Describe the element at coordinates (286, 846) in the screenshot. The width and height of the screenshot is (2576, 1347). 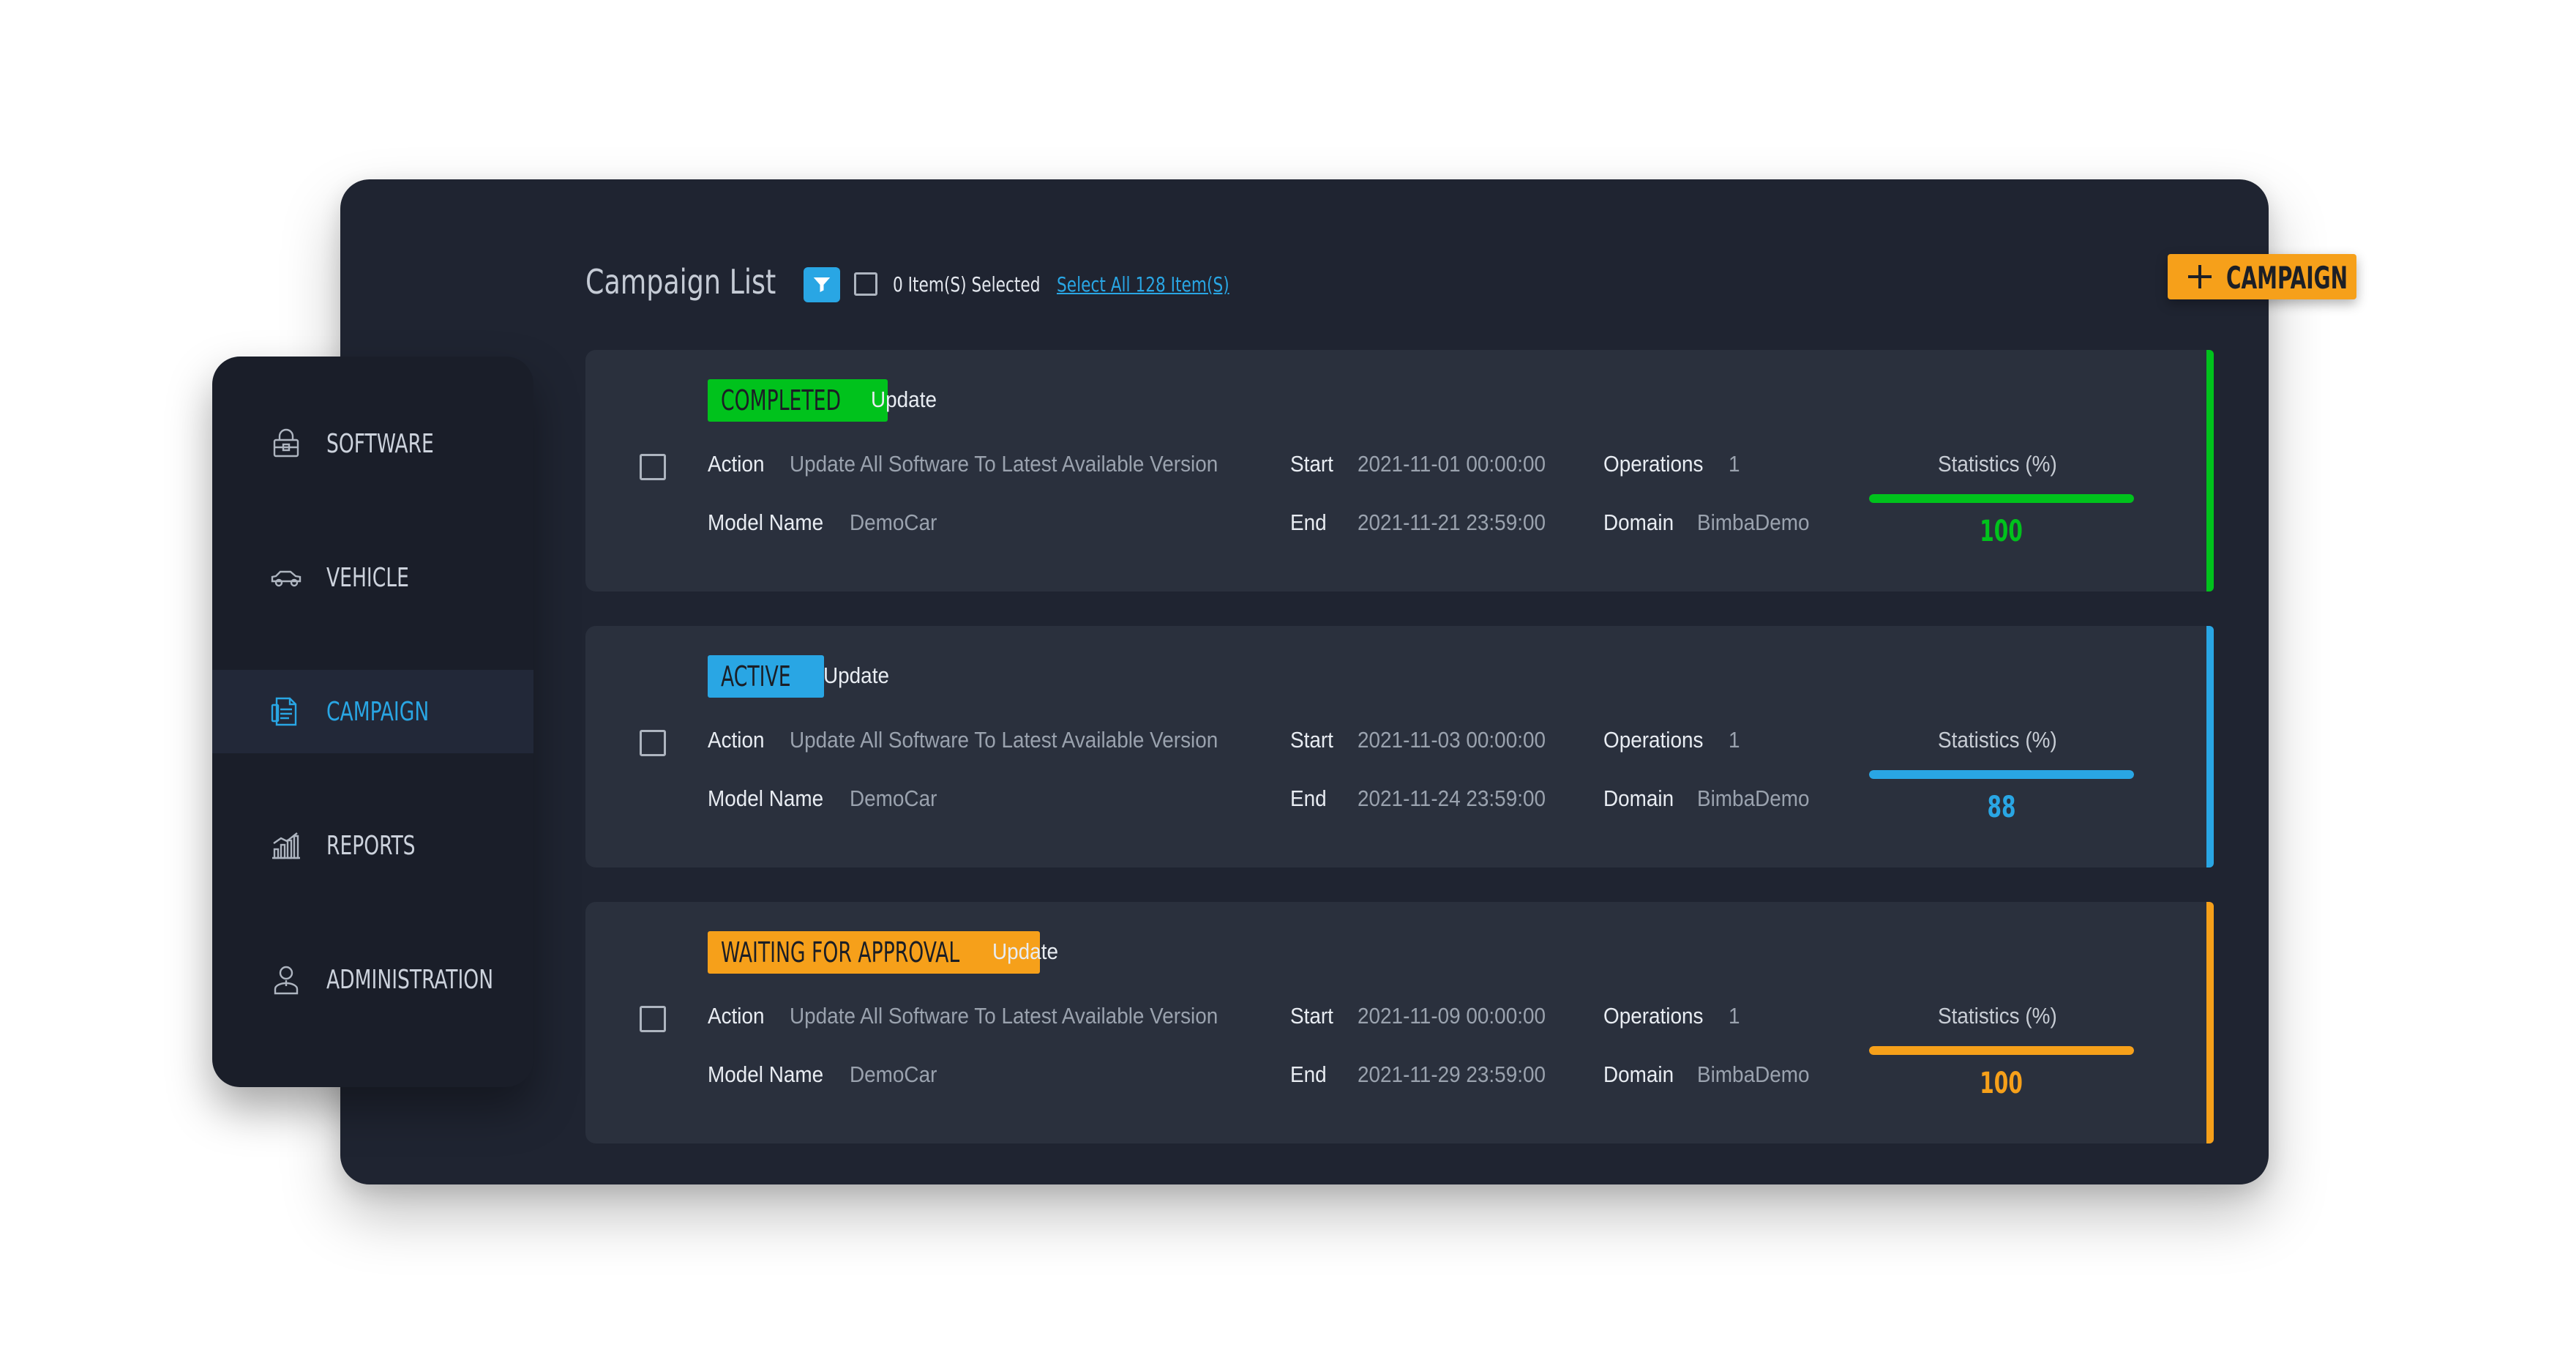
I see `bar-chart-icon` at that location.